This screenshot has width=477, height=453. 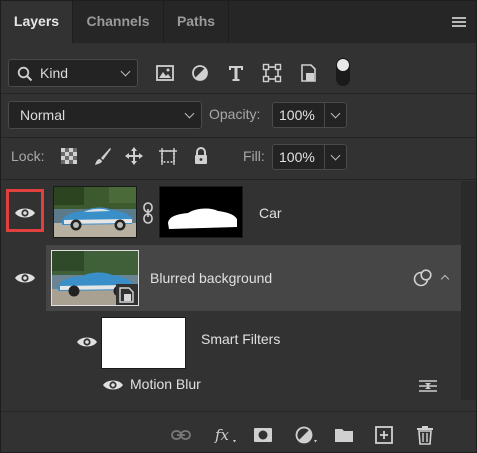 What do you see at coordinates (241, 339) in the screenshot?
I see `layer-name: Smart Filters` at bounding box center [241, 339].